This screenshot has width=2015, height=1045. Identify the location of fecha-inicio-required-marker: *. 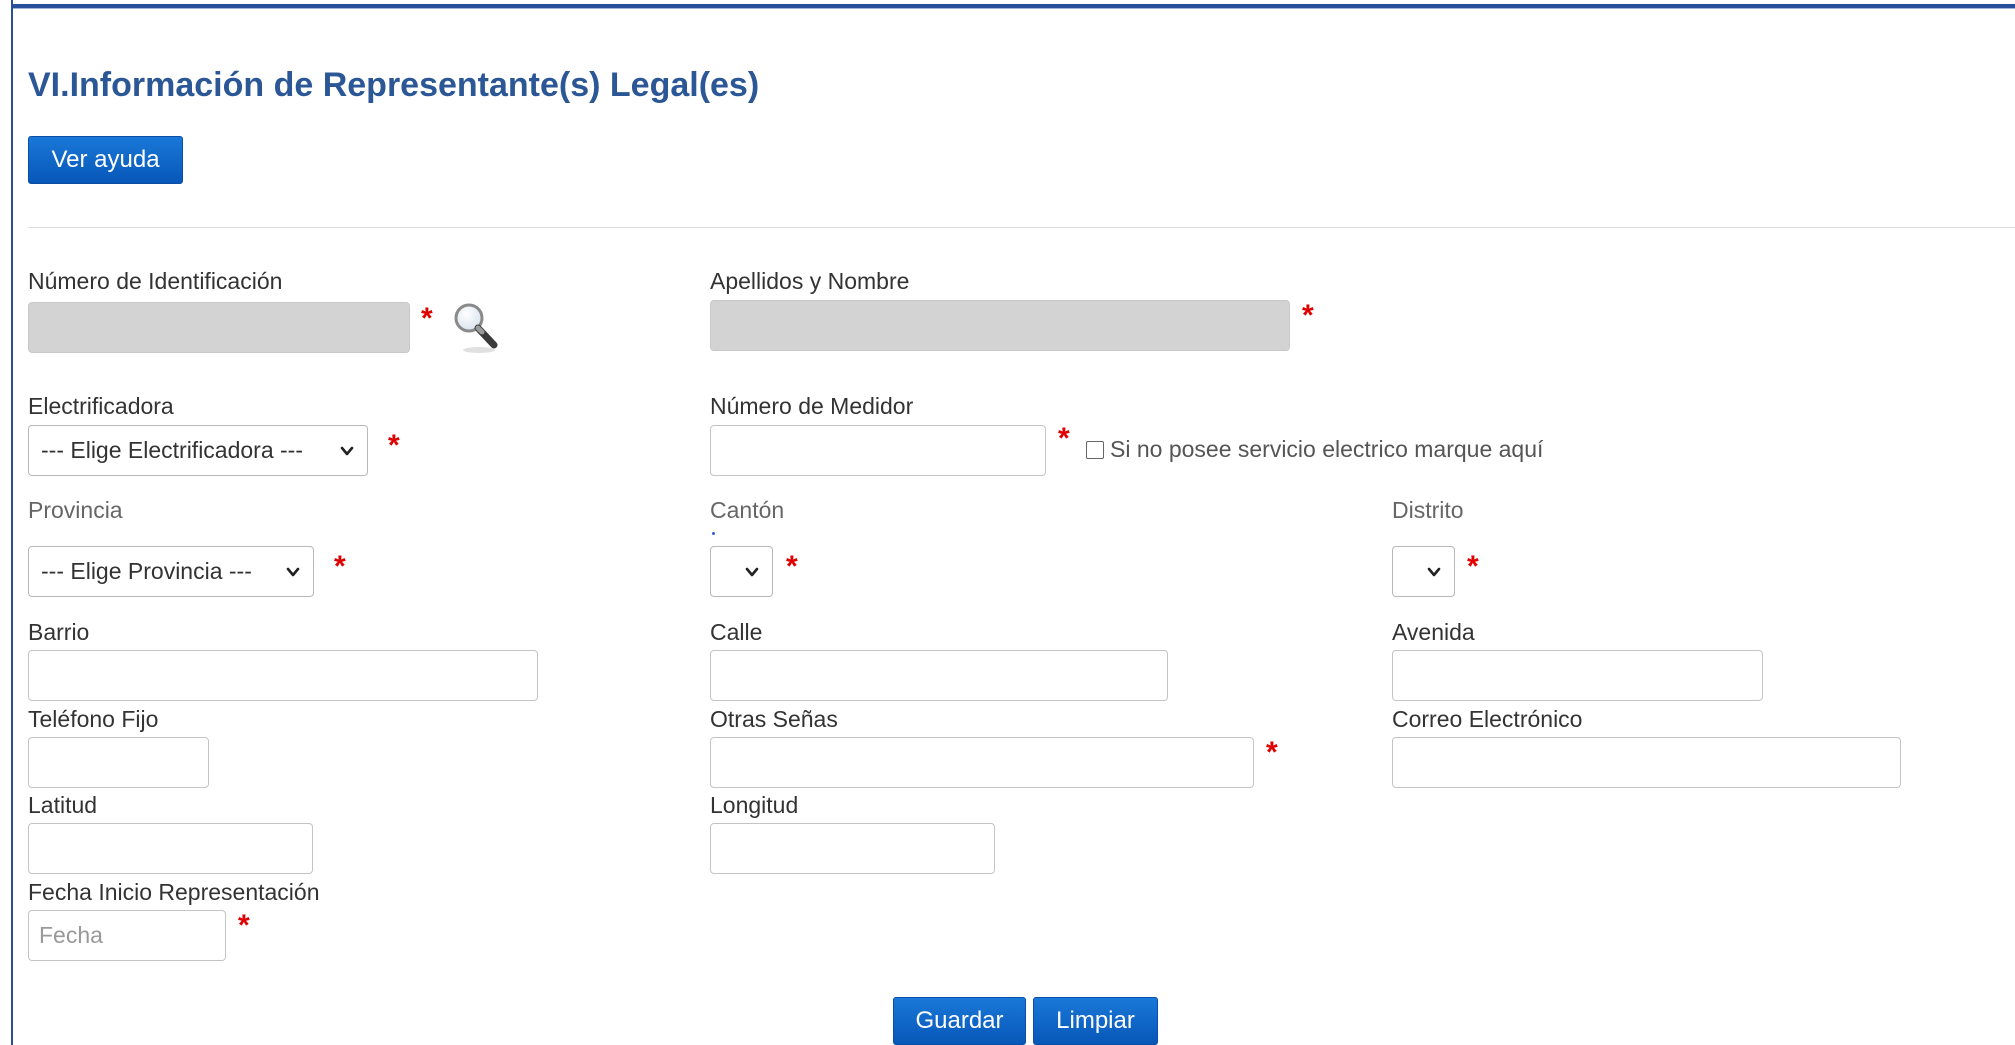
(244, 925).